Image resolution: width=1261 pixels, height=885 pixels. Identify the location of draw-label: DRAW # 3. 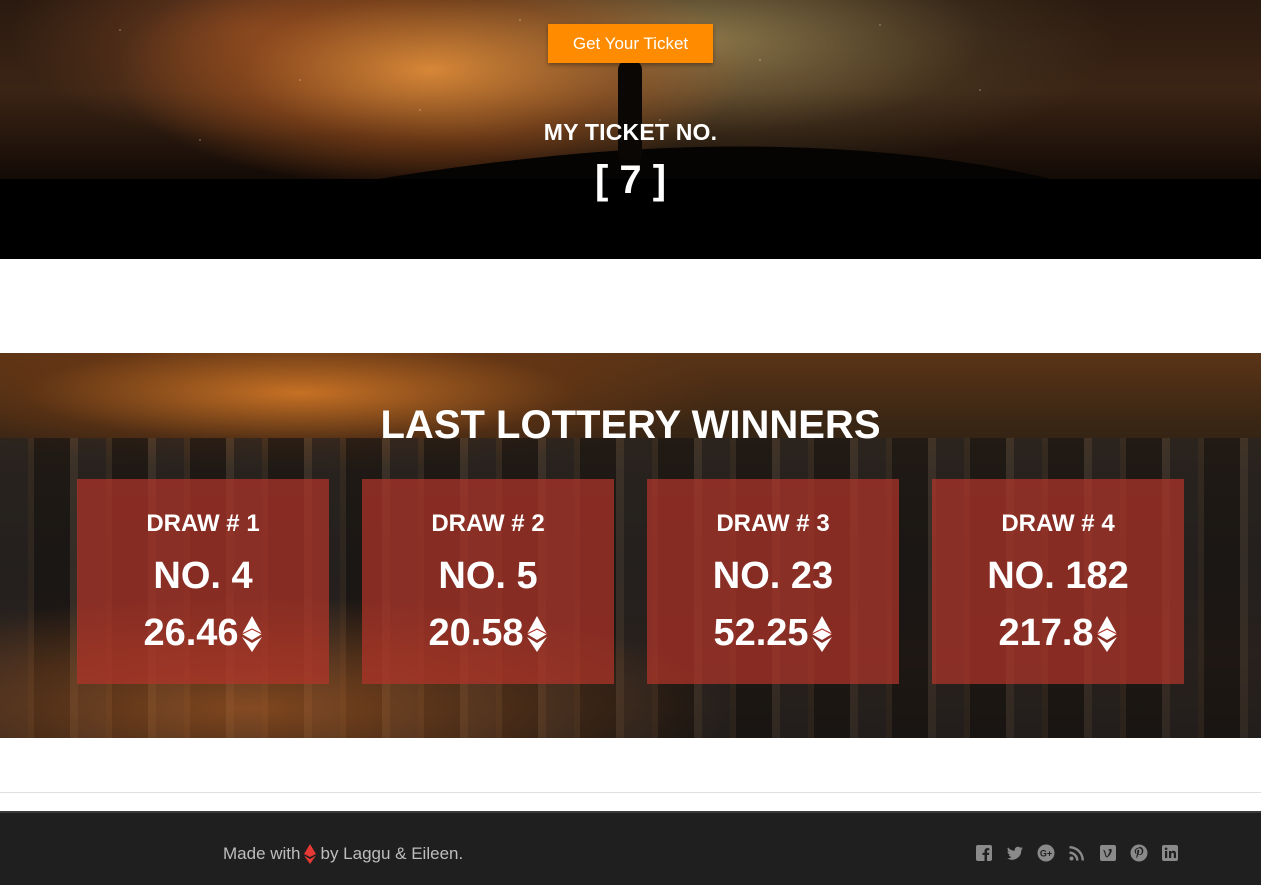
(773, 523).